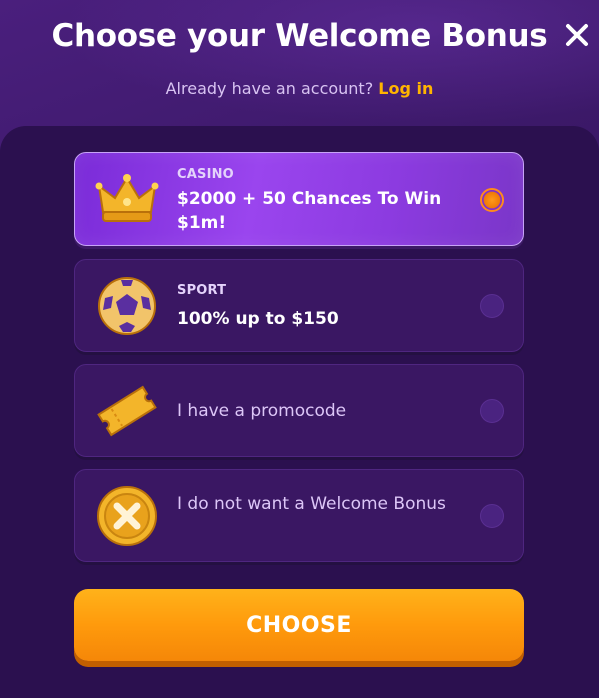 This screenshot has height=698, width=599. I want to click on option-sport: SPORT 100% up to $150, so click(299, 305).